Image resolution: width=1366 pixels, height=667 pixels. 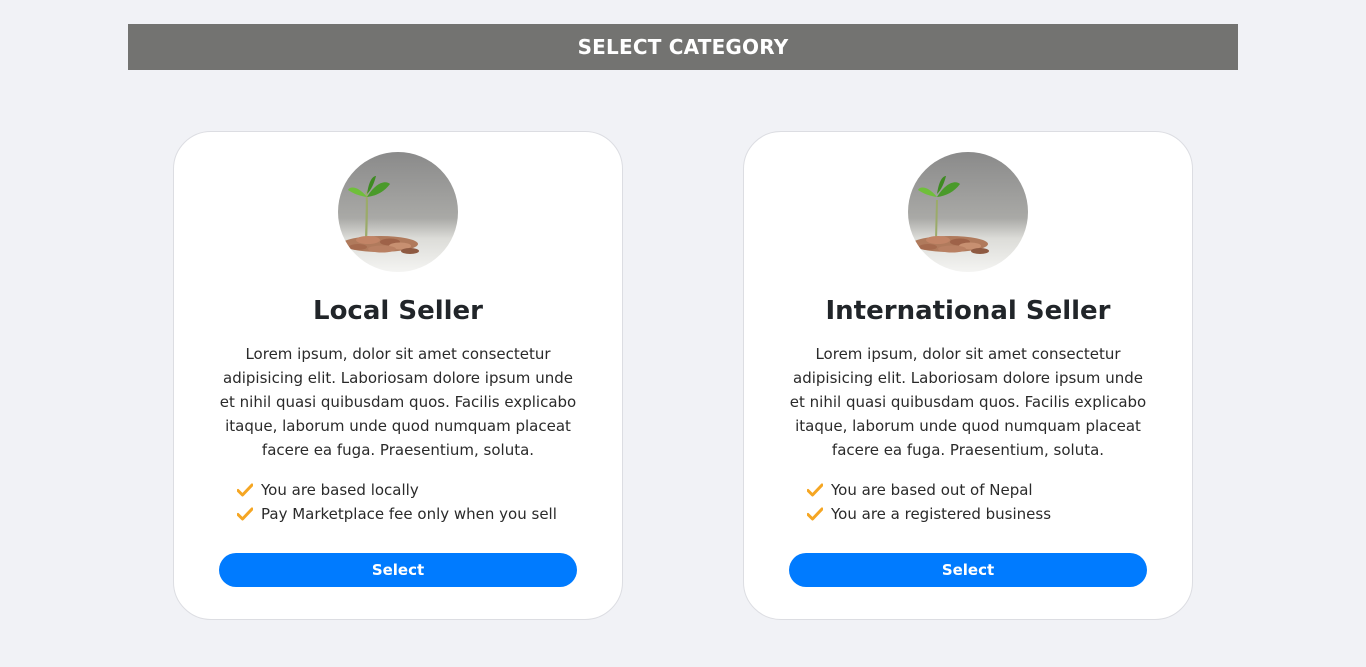 What do you see at coordinates (429, 490) in the screenshot?
I see `list-item: You are based locally` at bounding box center [429, 490].